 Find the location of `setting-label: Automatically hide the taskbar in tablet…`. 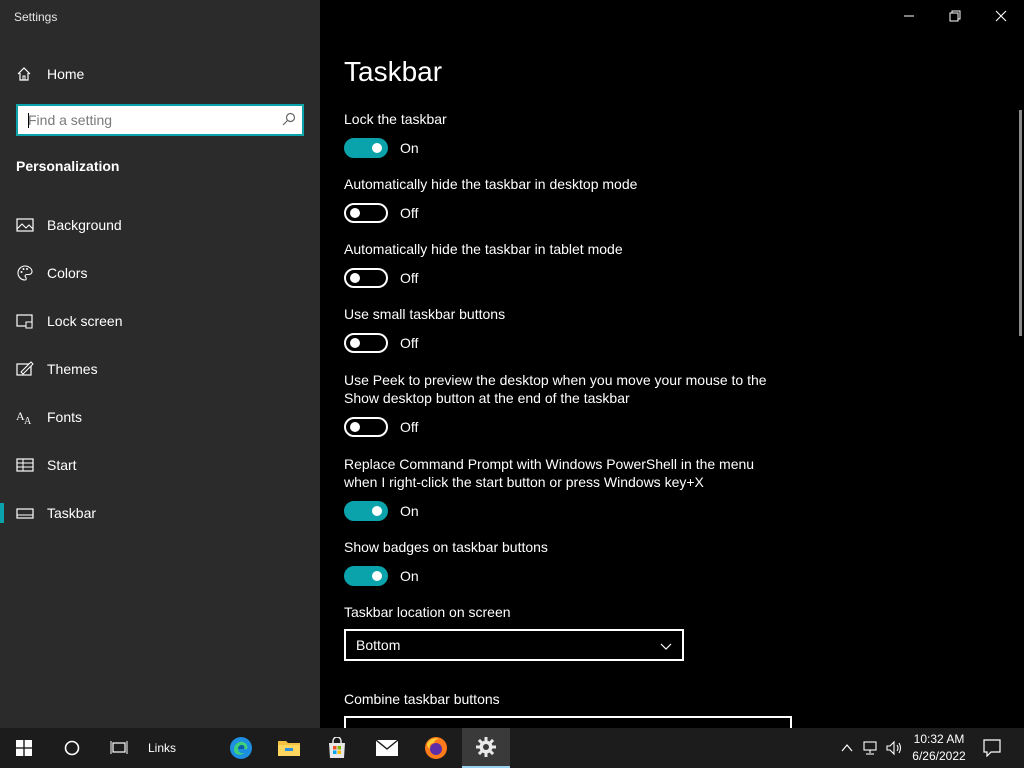

setting-label: Automatically hide the taskbar in tablet… is located at coordinates (483, 249).